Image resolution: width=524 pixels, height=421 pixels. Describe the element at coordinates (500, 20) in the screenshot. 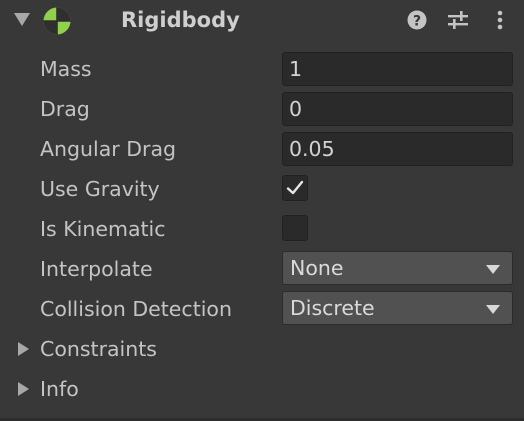

I see `kebab-menu-icon` at that location.